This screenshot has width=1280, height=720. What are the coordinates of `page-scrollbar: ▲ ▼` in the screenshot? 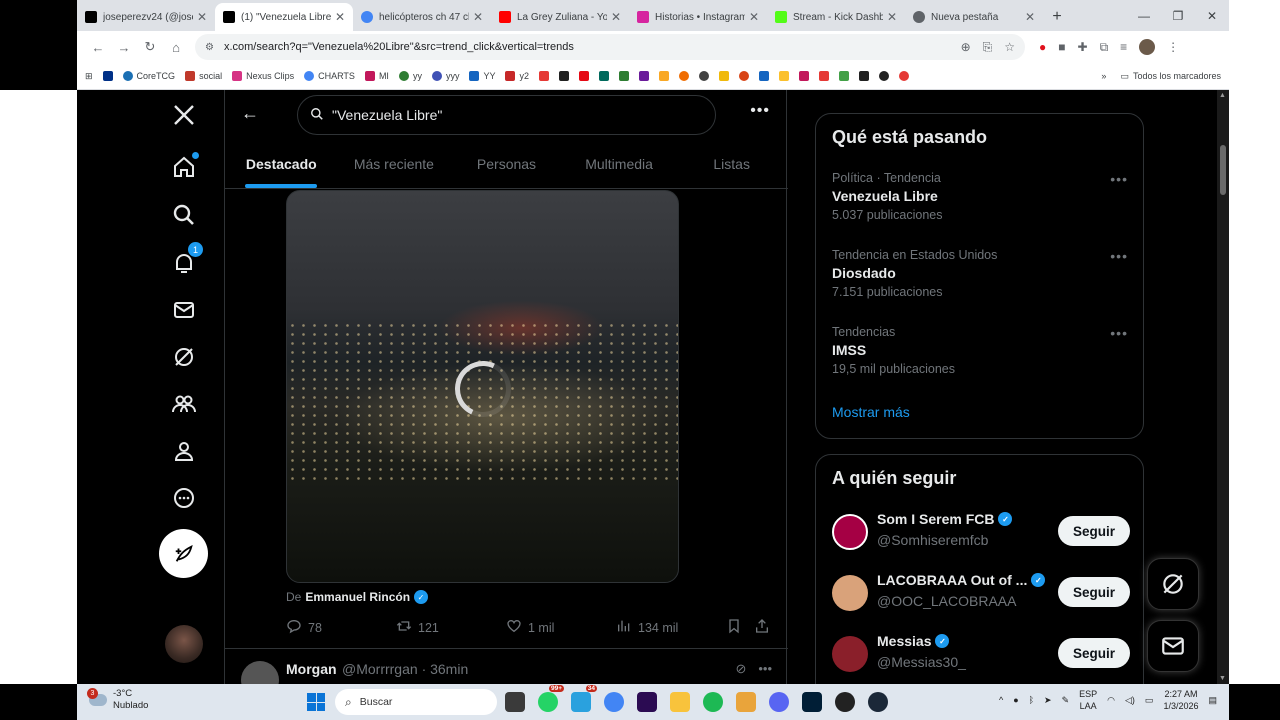 It's located at (1223, 387).